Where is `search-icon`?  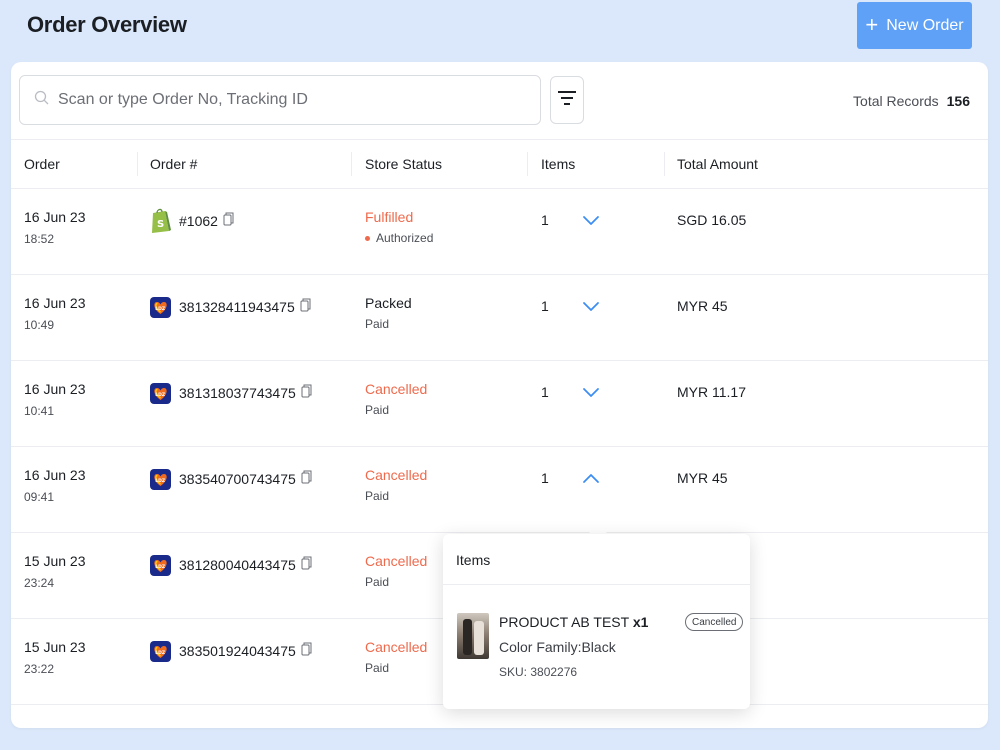
search-icon is located at coordinates (42, 100).